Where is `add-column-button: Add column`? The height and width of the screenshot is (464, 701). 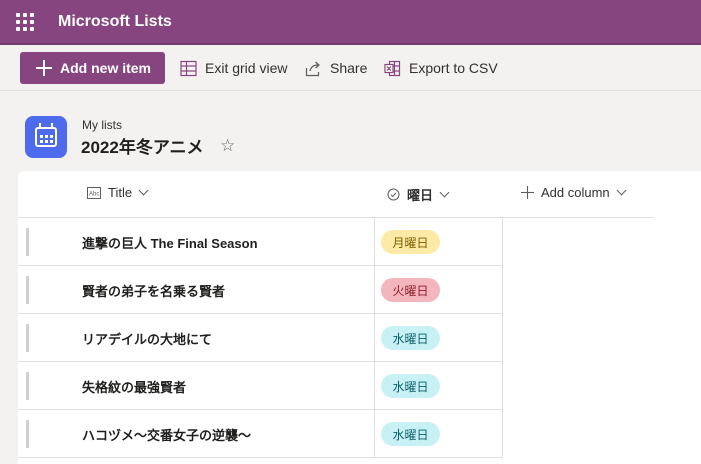
add-column-button: Add column is located at coordinates (574, 192).